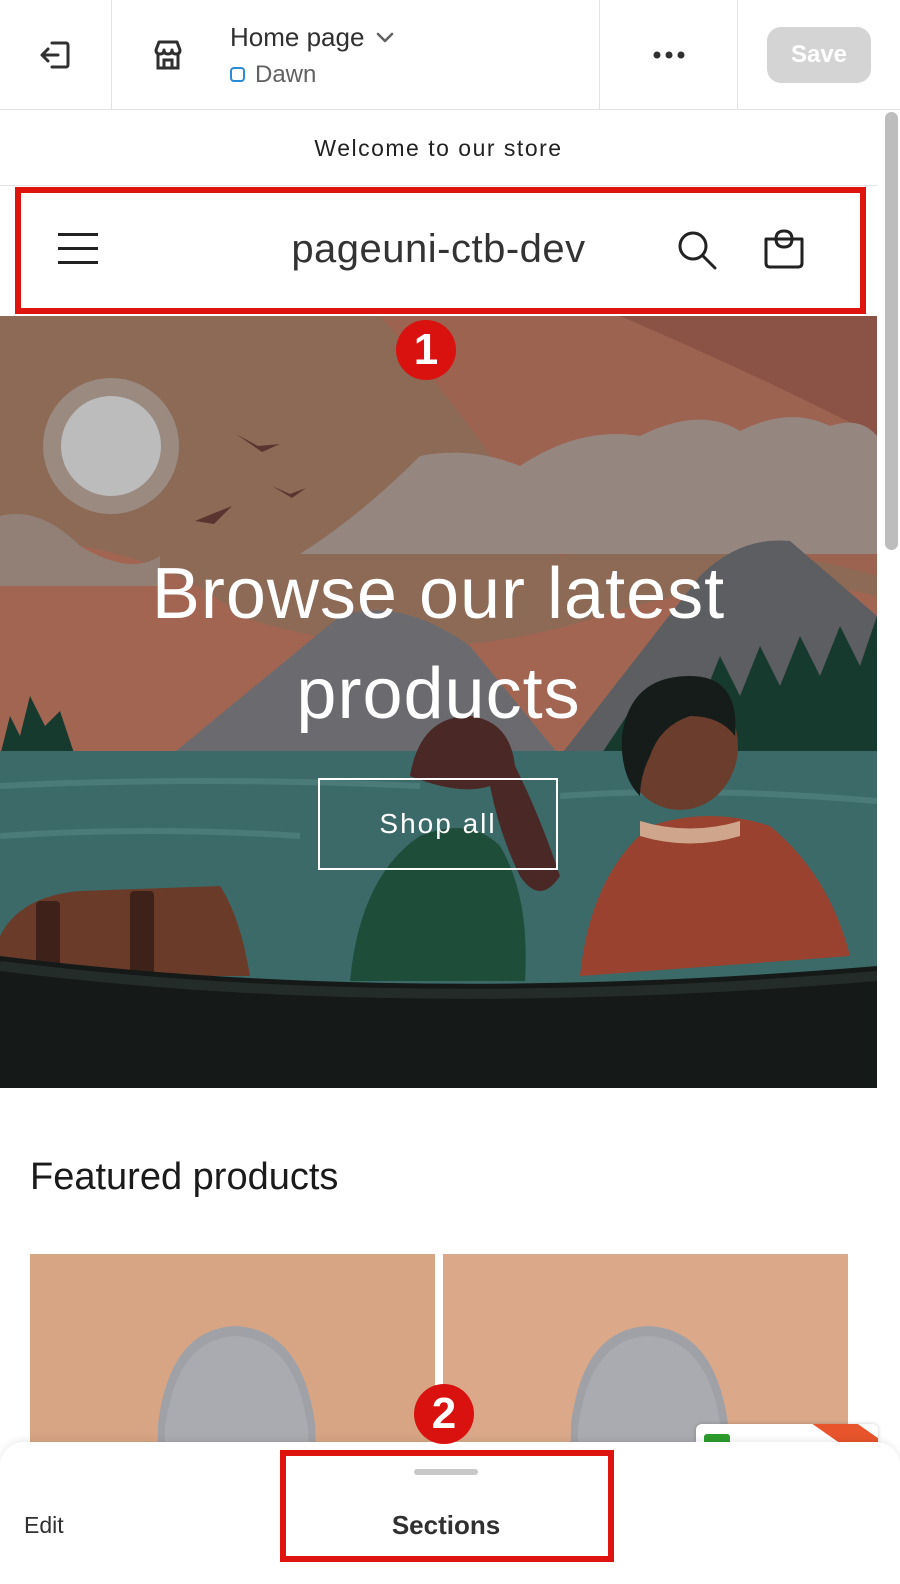 This screenshot has width=900, height=1584. Describe the element at coordinates (446, 1525) in the screenshot. I see `tab-sections: Sections` at that location.